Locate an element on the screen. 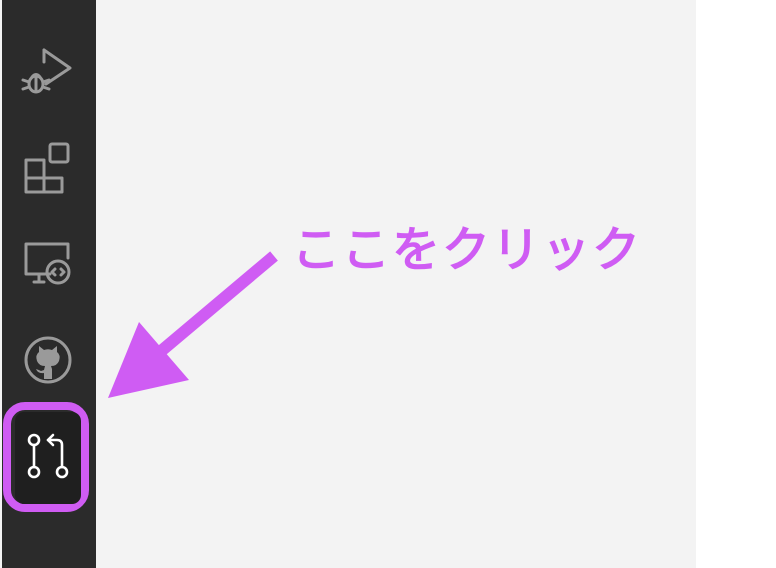 This screenshot has width=776, height=568. annotation-text: ここをクリック is located at coordinates (467, 250).